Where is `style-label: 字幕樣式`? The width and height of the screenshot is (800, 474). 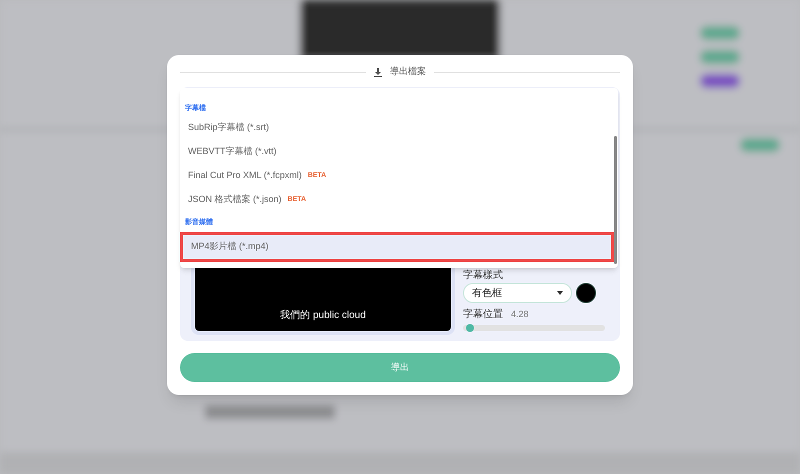
style-label: 字幕樣式 is located at coordinates (483, 275).